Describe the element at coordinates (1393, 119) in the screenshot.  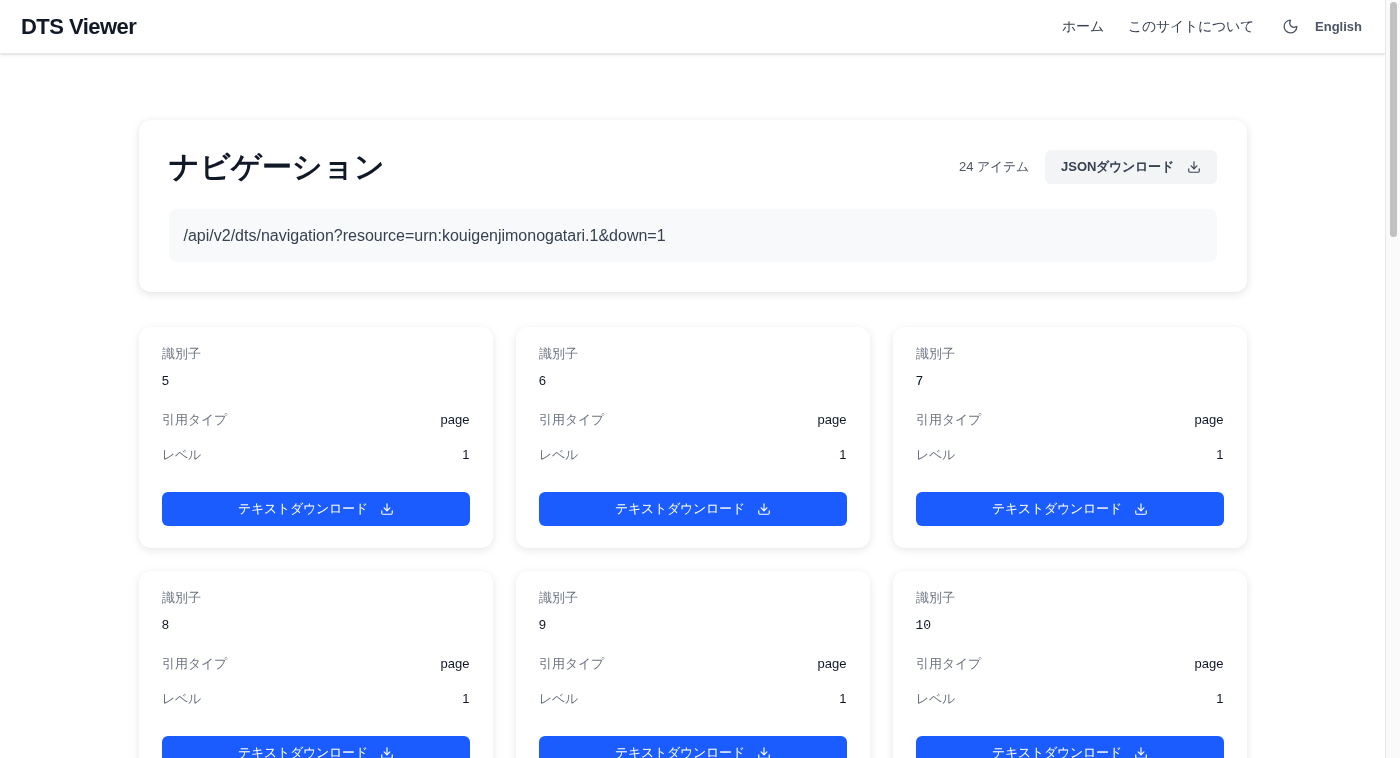
I see `scrollbar-thumb` at that location.